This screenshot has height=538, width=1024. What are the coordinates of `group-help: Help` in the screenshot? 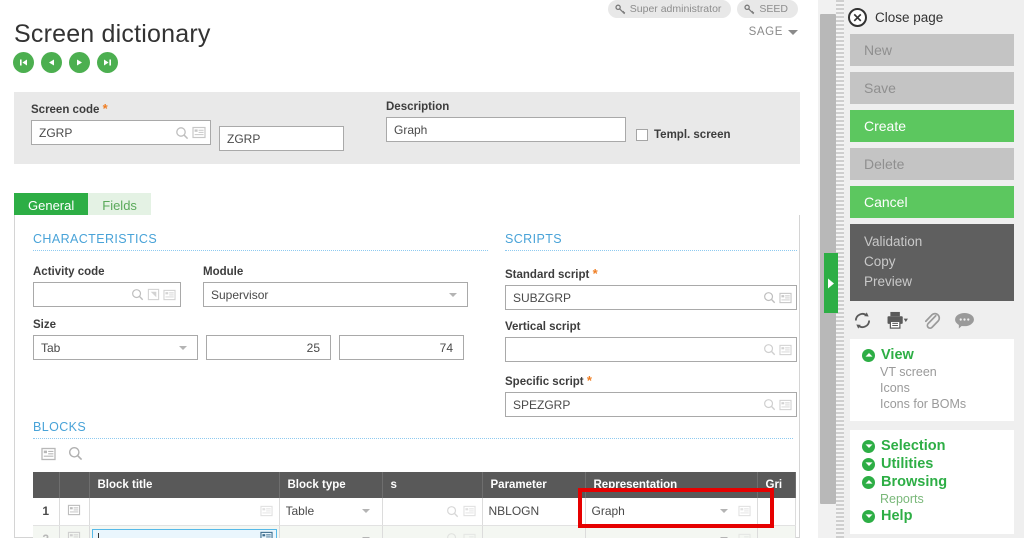 It's located at (932, 516).